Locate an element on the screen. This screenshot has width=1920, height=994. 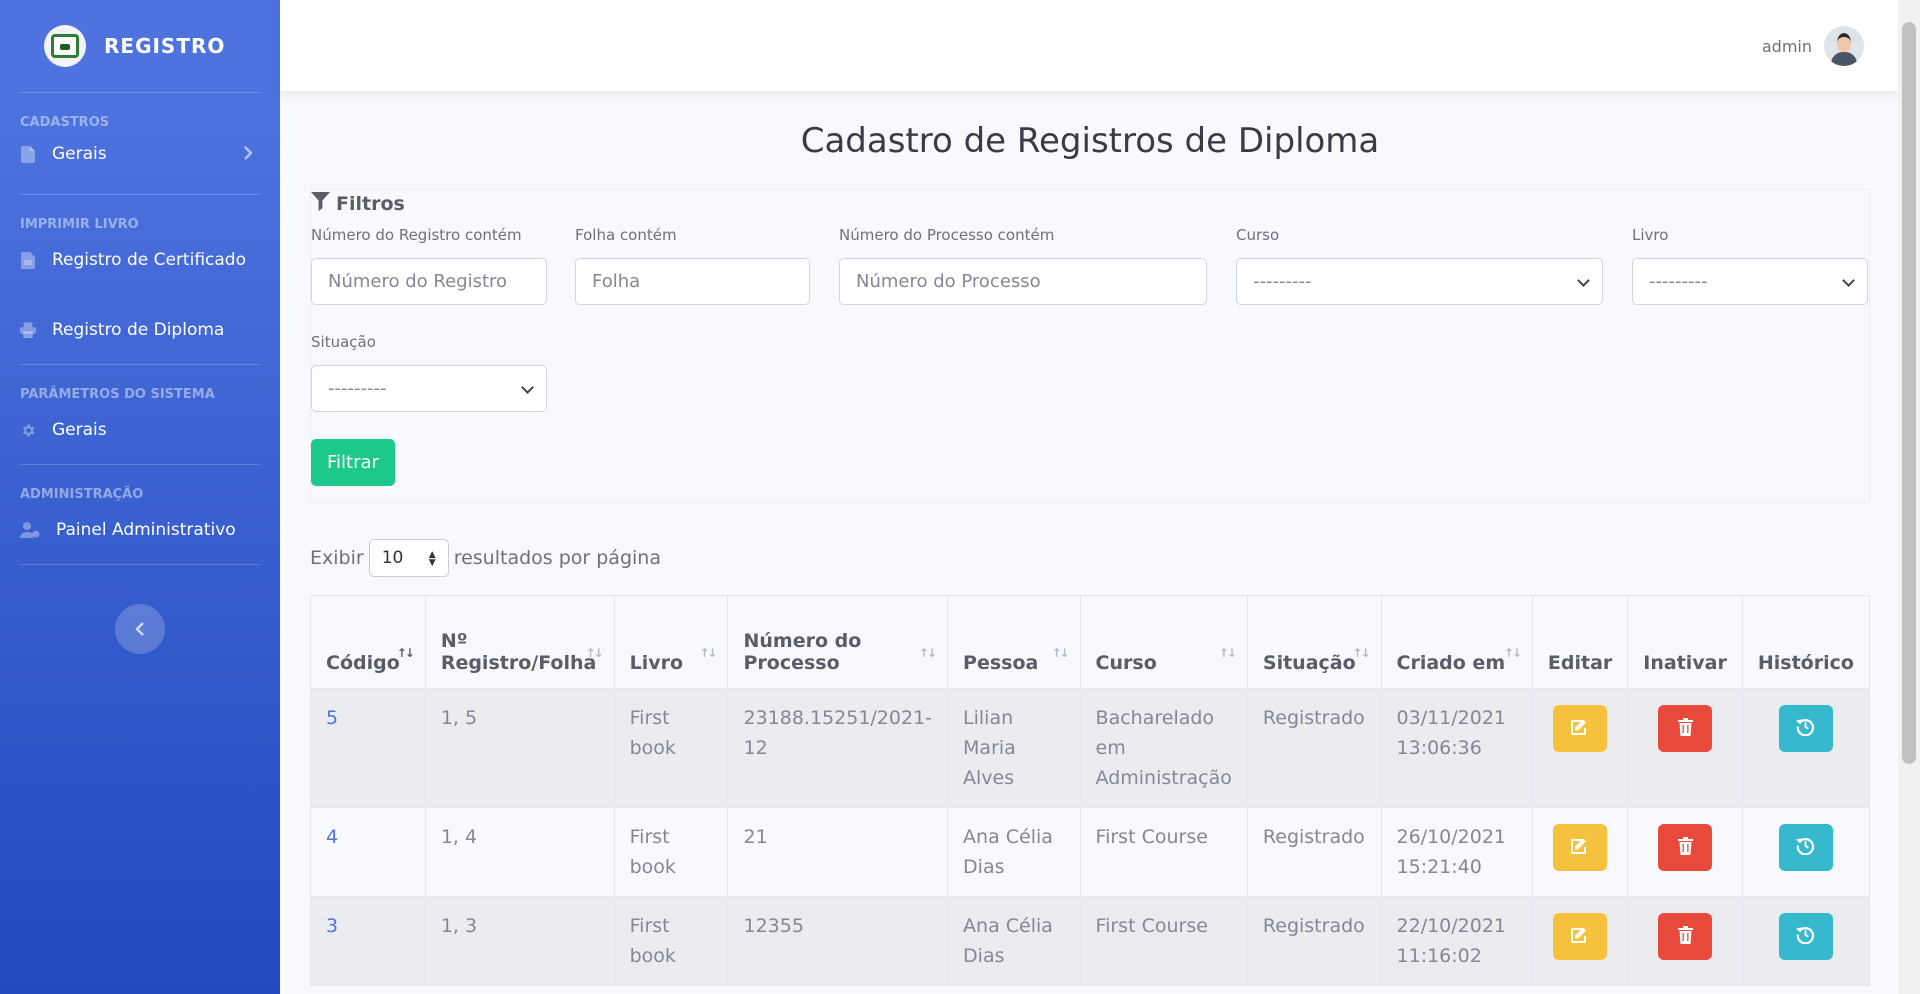
column-header-label: Nº is located at coordinates (454, 641).